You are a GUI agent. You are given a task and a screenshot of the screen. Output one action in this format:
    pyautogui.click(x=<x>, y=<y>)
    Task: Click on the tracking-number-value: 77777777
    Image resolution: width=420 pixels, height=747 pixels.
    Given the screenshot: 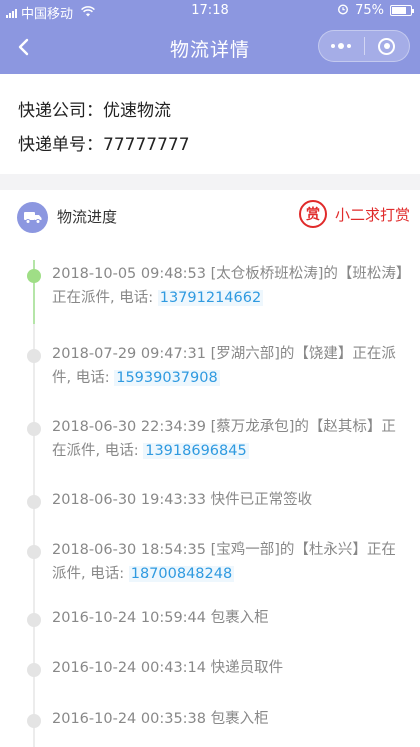 What is the action you would take?
    pyautogui.click(x=146, y=145)
    